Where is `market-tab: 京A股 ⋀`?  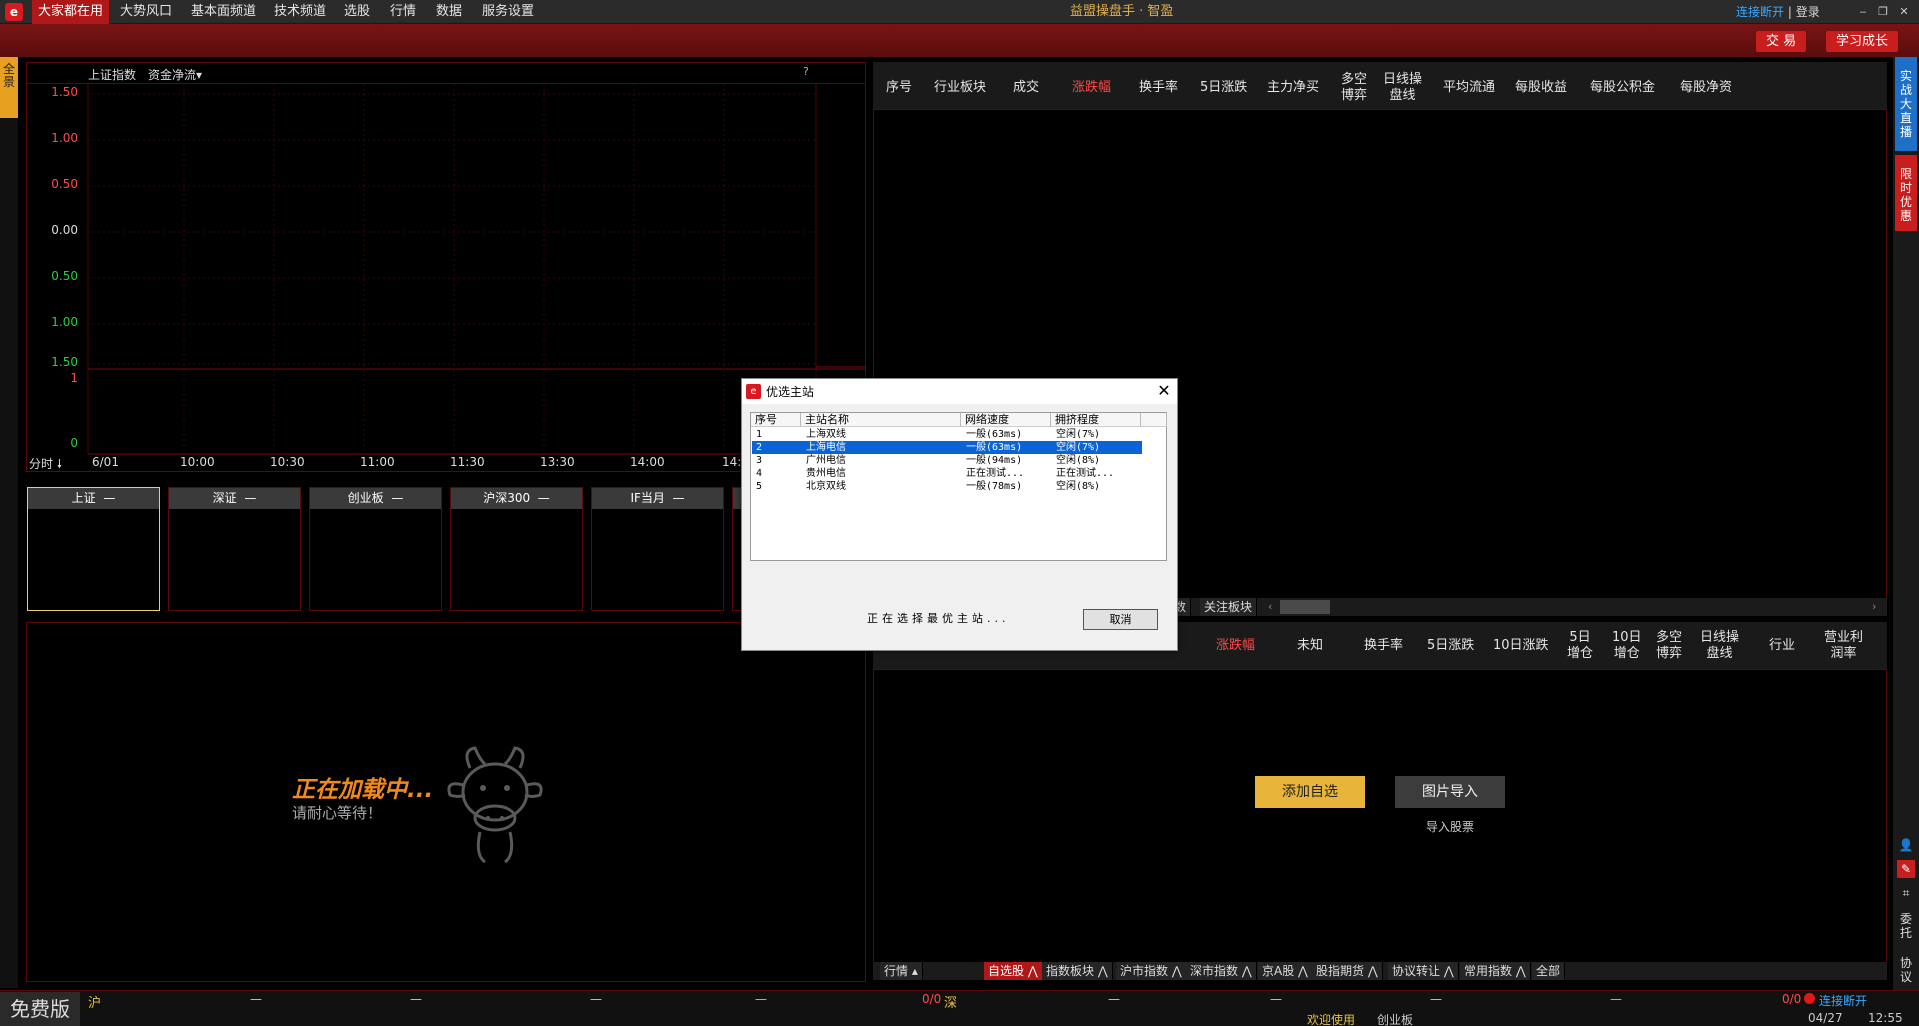 market-tab: 京A股 ⋀ is located at coordinates (1285, 971).